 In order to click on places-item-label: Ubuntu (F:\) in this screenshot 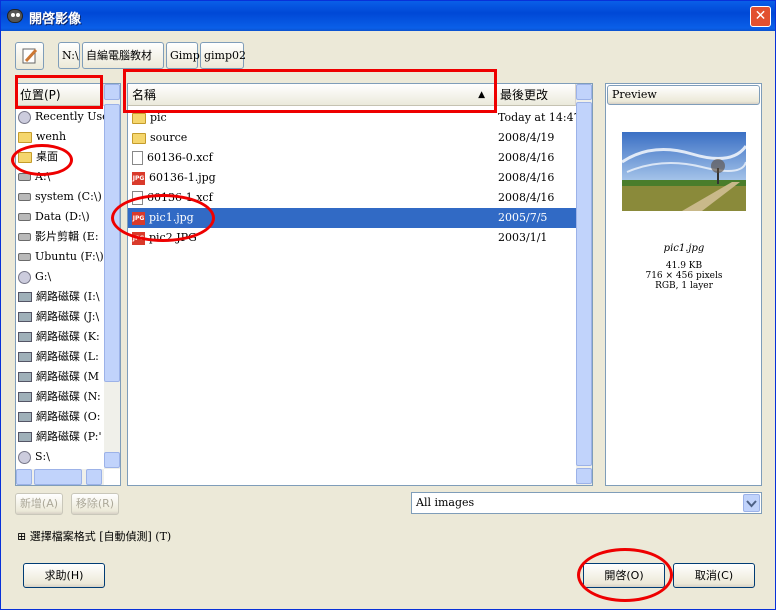, I will do `click(69, 256)`.